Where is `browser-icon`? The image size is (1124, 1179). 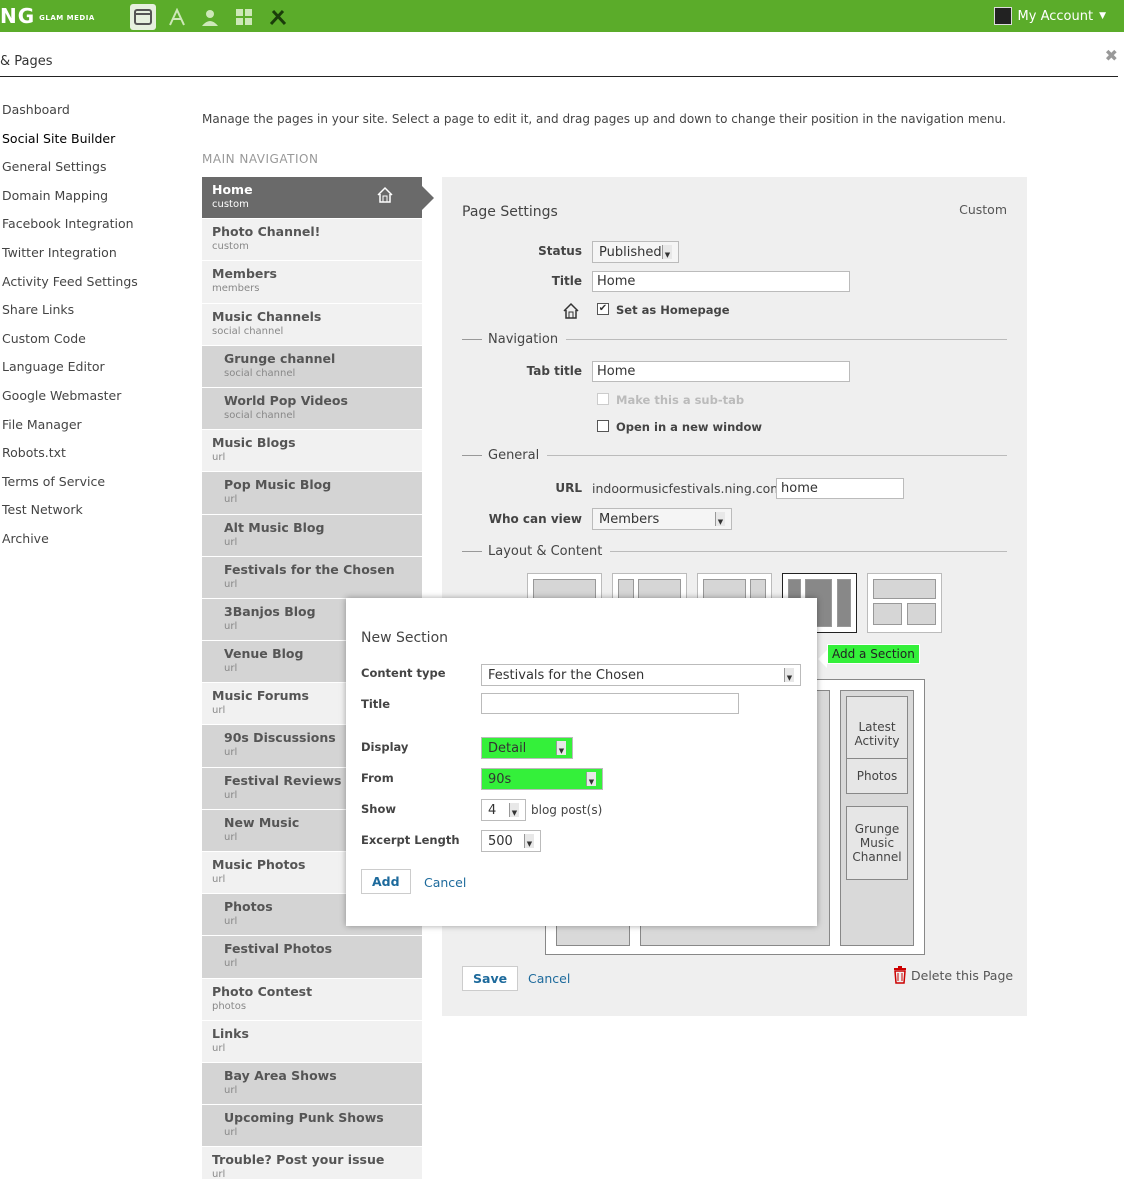 browser-icon is located at coordinates (143, 17).